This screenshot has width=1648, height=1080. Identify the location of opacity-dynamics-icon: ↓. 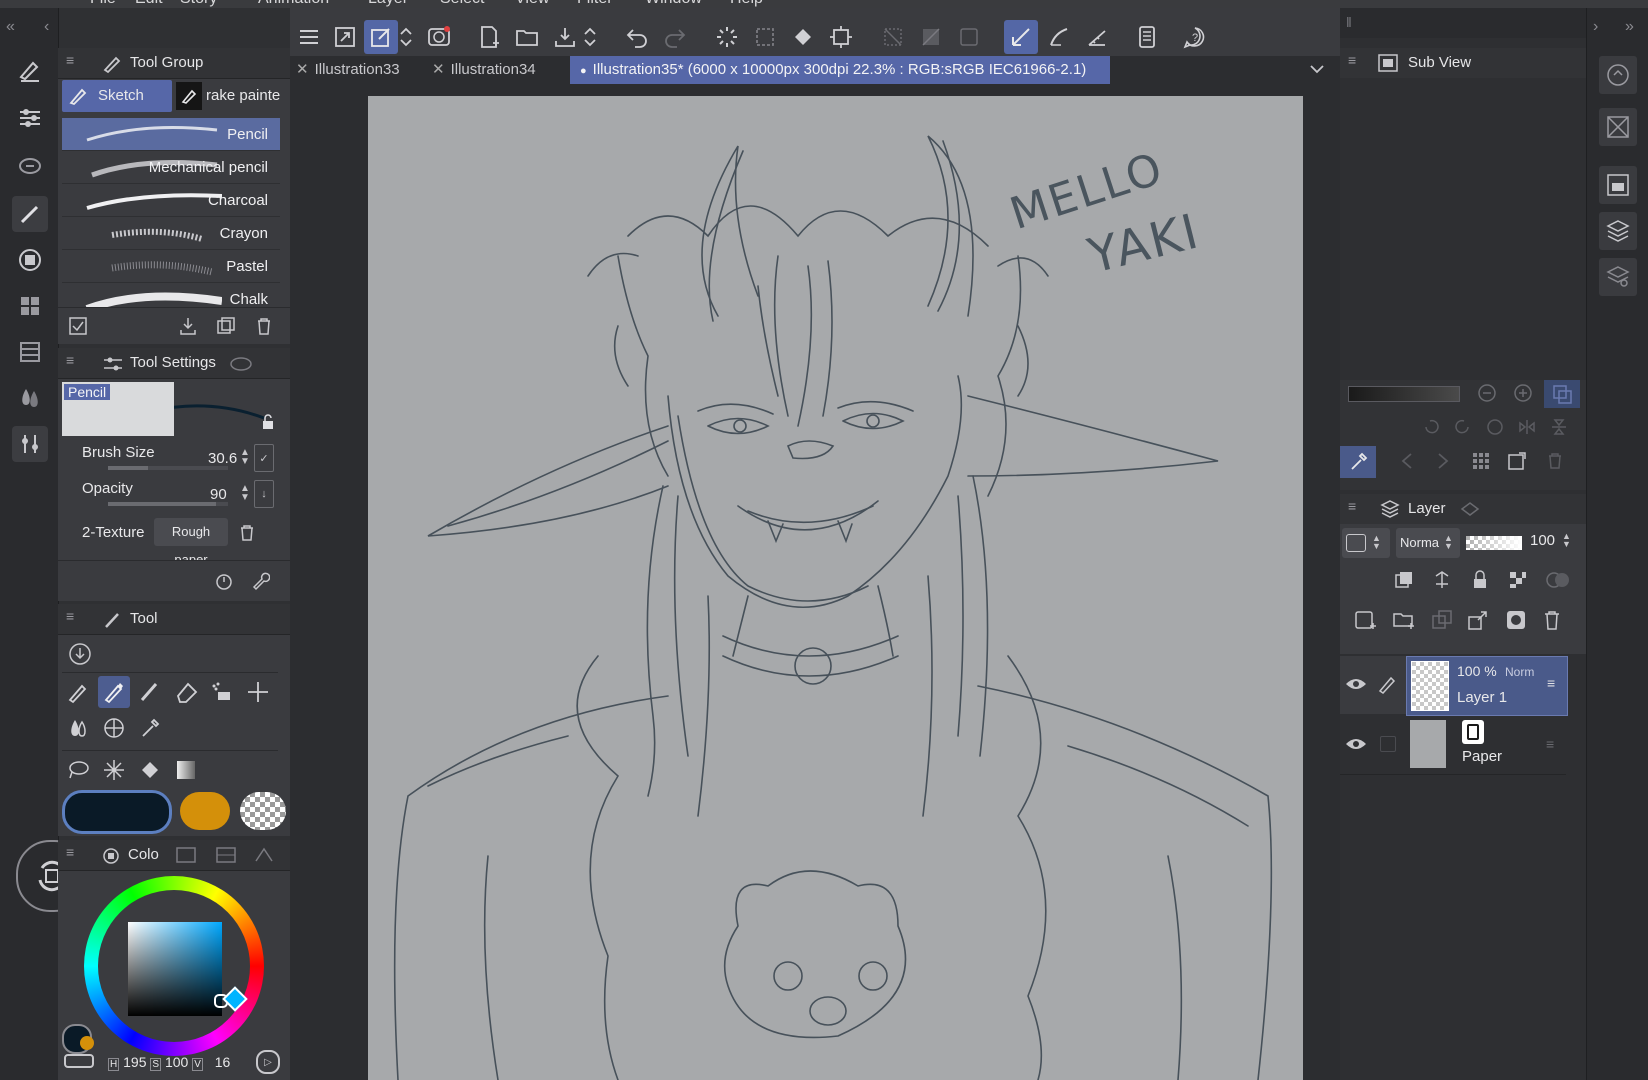
(264, 494).